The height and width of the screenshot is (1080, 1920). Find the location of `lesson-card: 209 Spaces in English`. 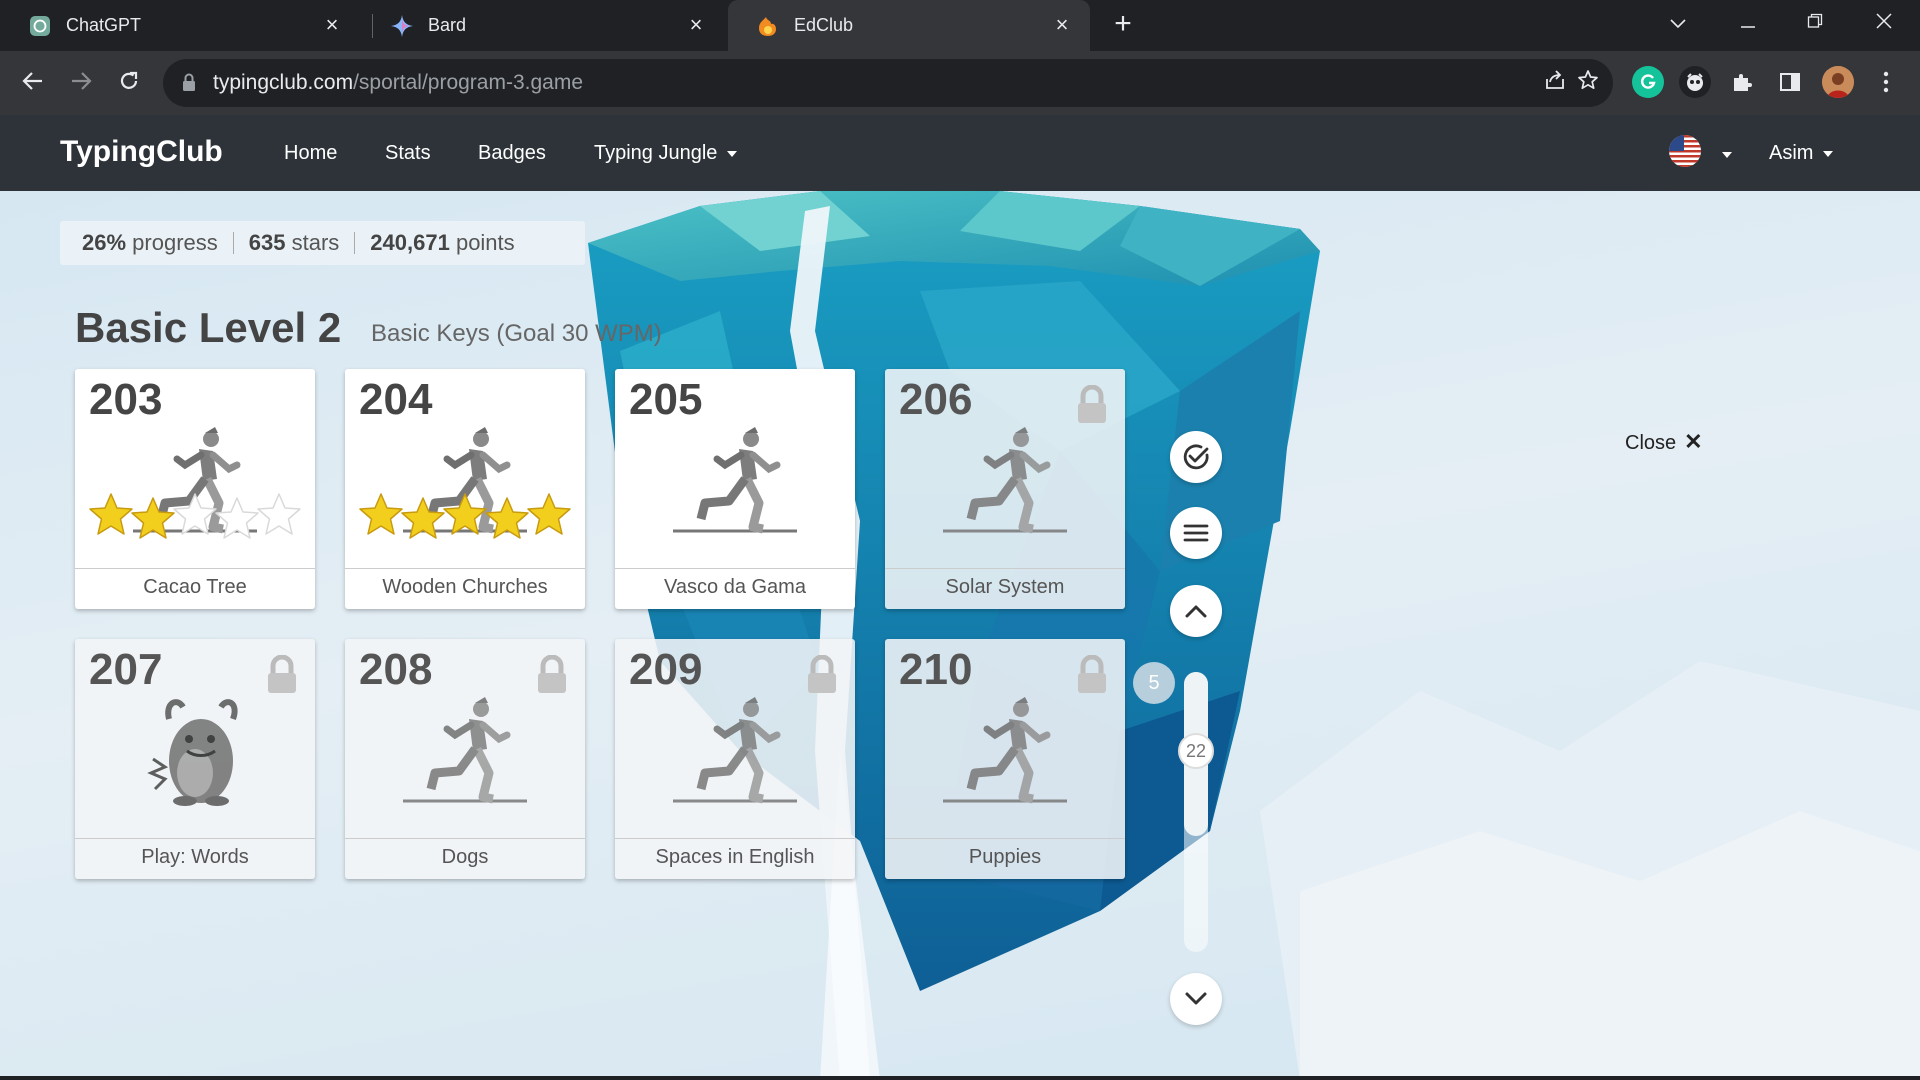

lesson-card: 209 Spaces in English is located at coordinates (735, 759).